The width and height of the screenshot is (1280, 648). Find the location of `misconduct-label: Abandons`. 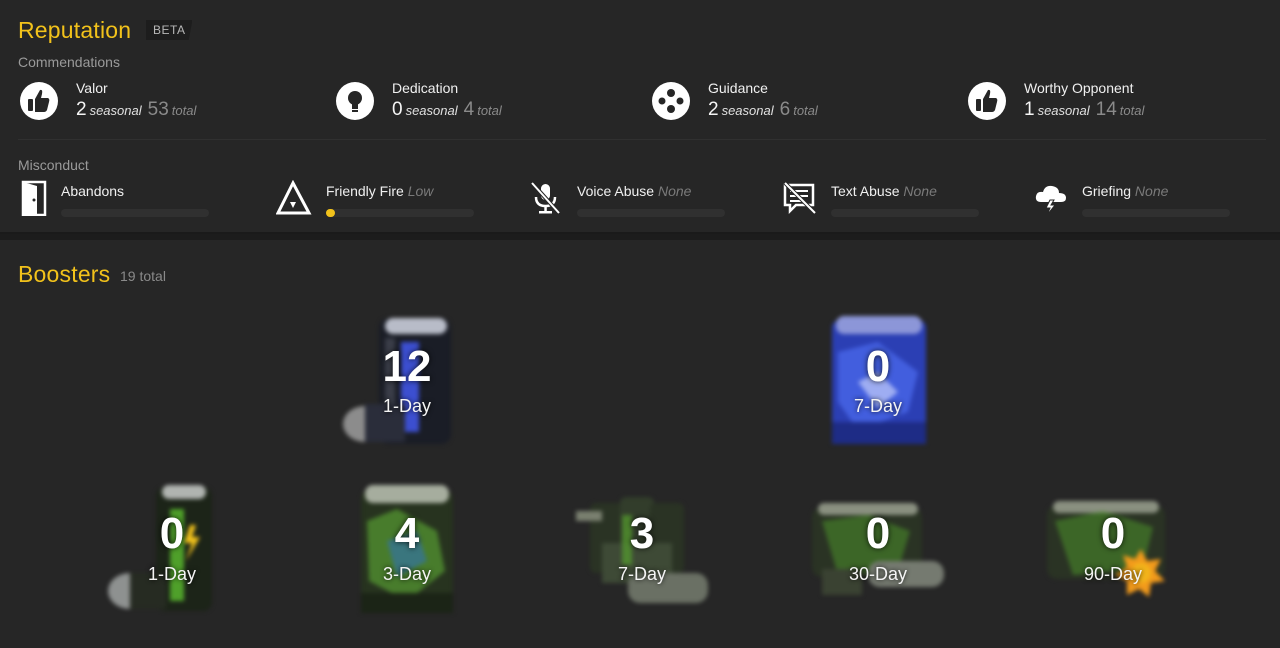

misconduct-label: Abandons is located at coordinates (92, 191).